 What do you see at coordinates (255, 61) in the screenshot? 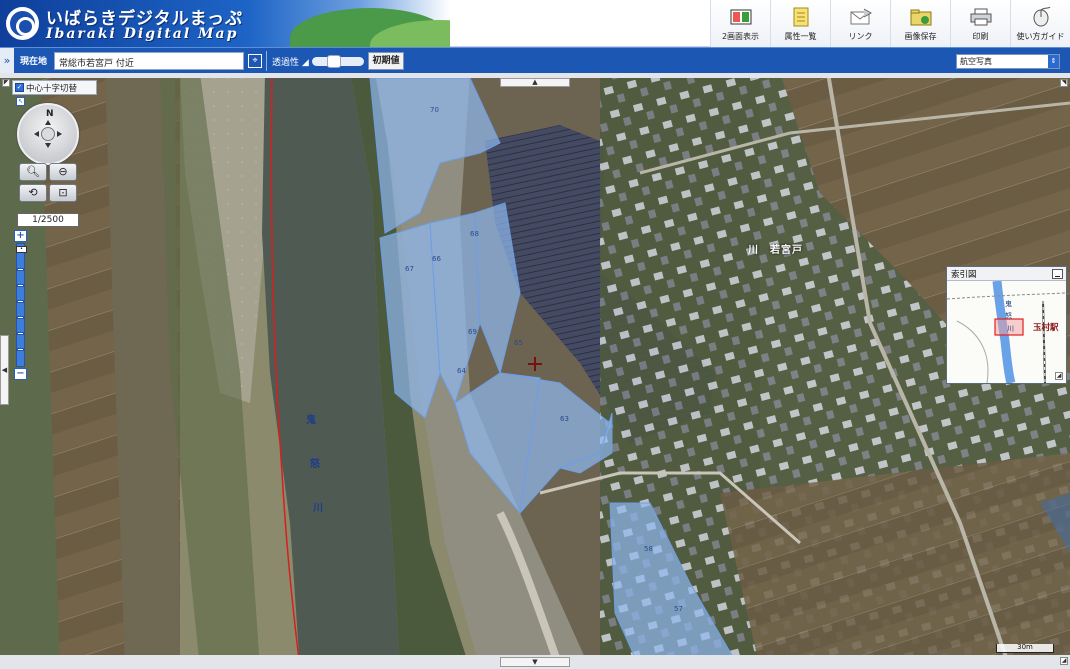
I see `locate-icon: ⌖` at bounding box center [255, 61].